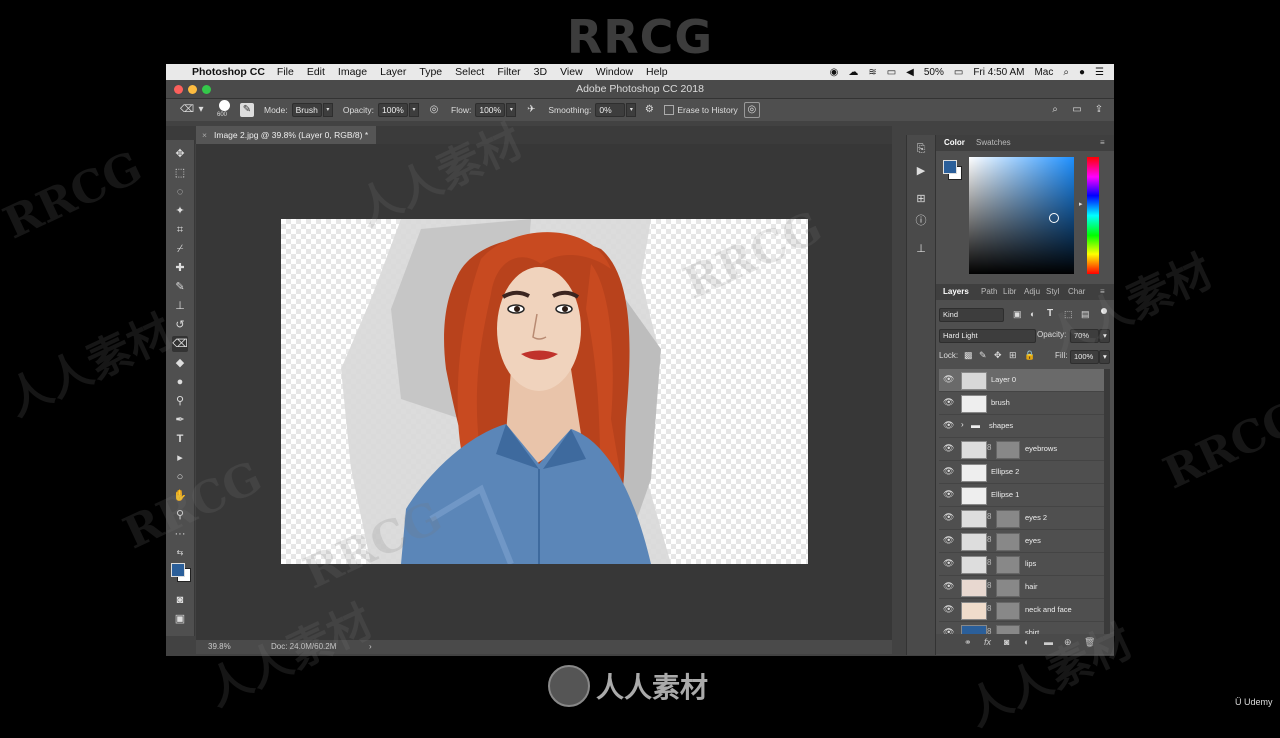  What do you see at coordinates (285, 72) in the screenshot?
I see `menu-file: File` at bounding box center [285, 72].